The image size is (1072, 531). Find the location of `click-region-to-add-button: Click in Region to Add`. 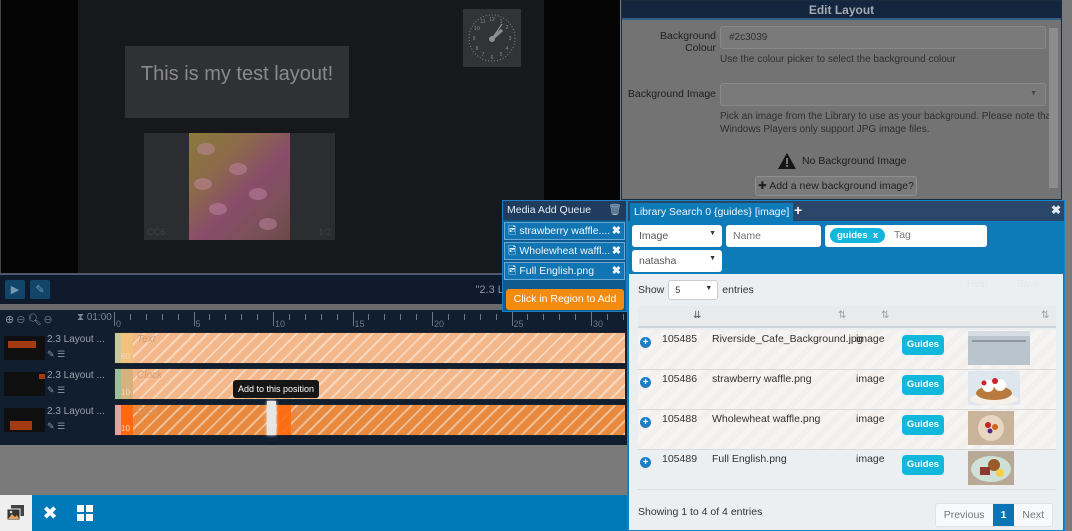

click-region-to-add-button: Click in Region to Add is located at coordinates (565, 299).